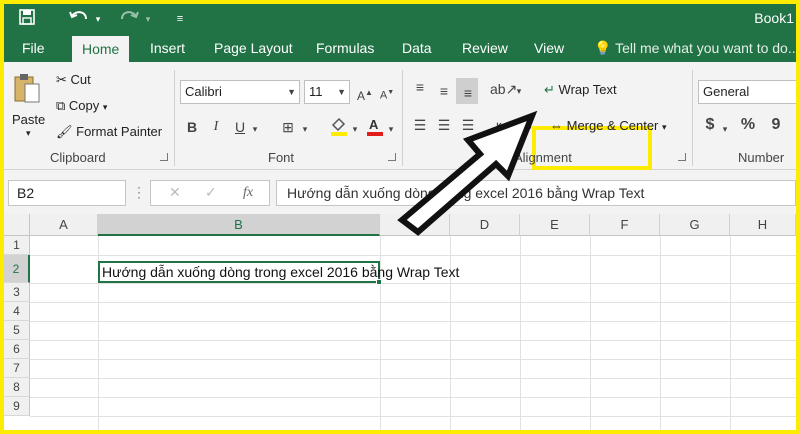  I want to click on font-group-label: Font, so click(281, 157).